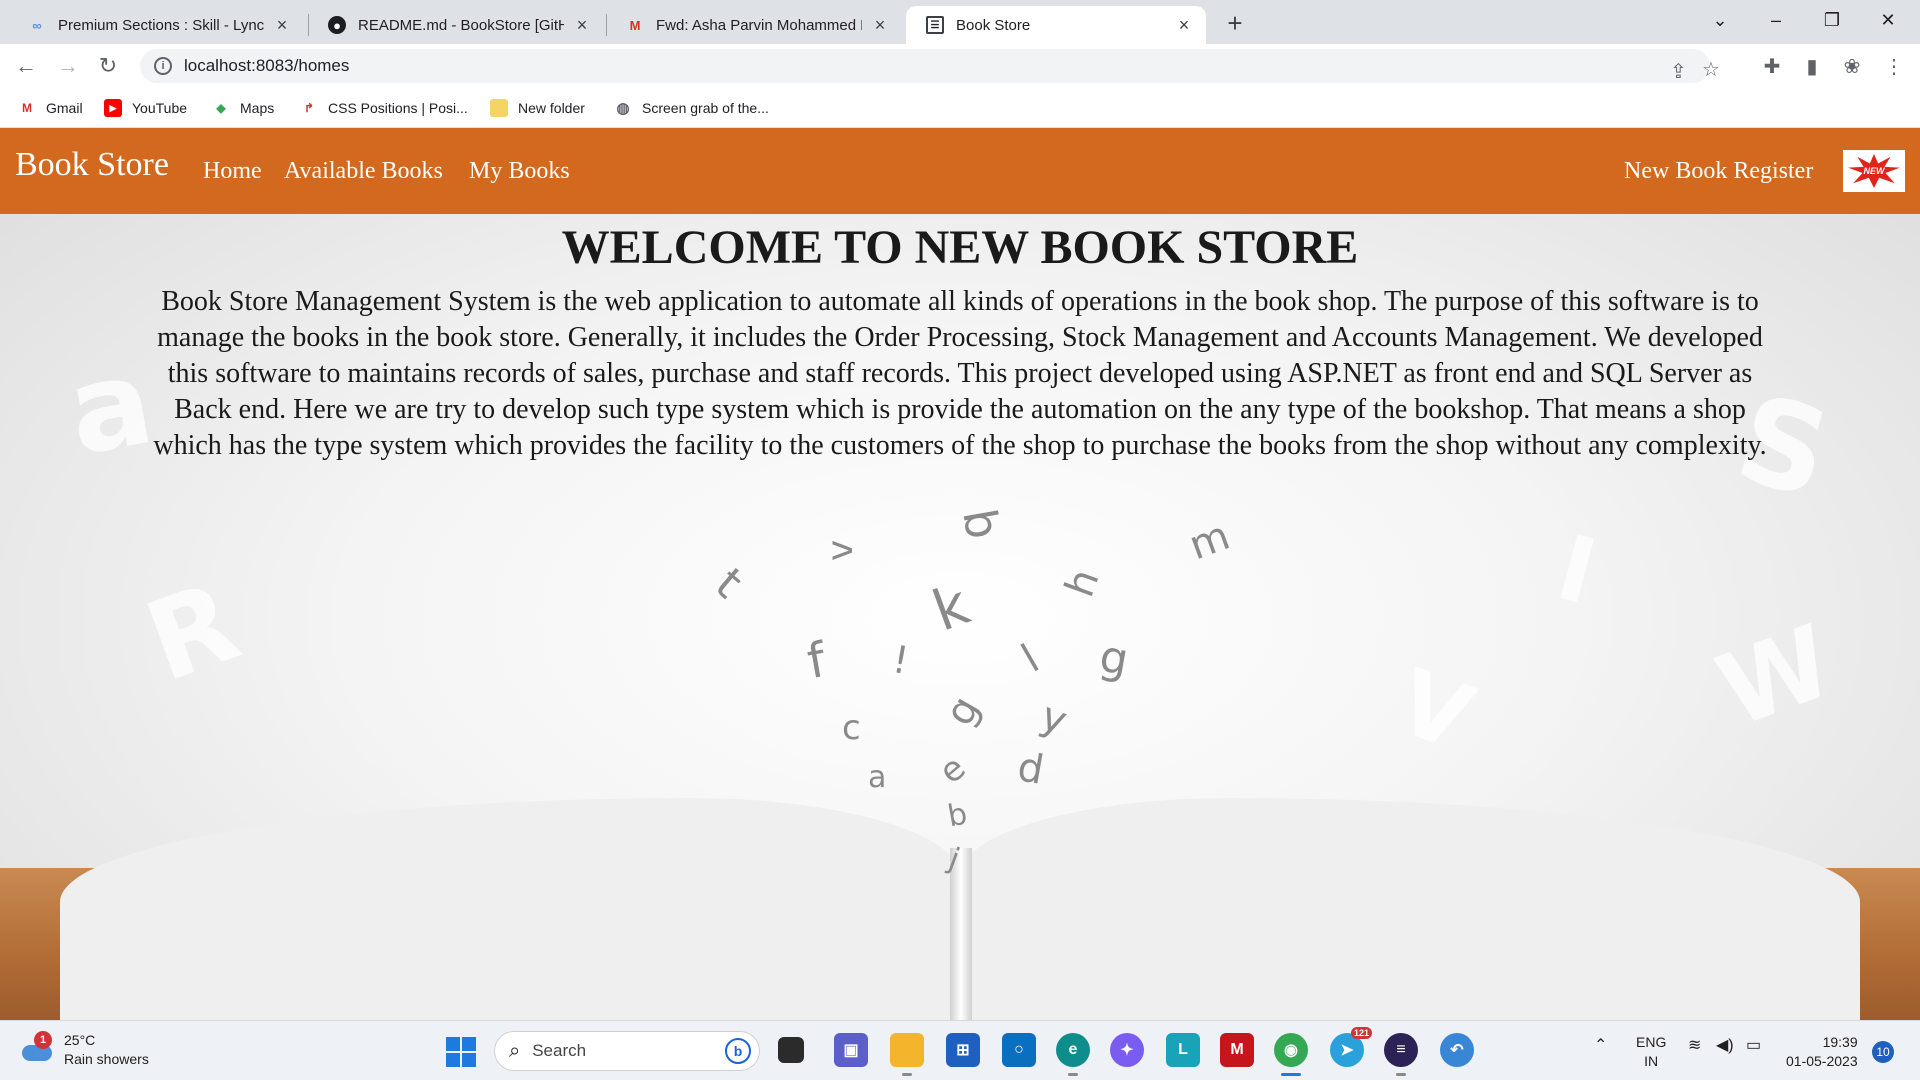  What do you see at coordinates (499, 108) in the screenshot?
I see `folder-icon` at bounding box center [499, 108].